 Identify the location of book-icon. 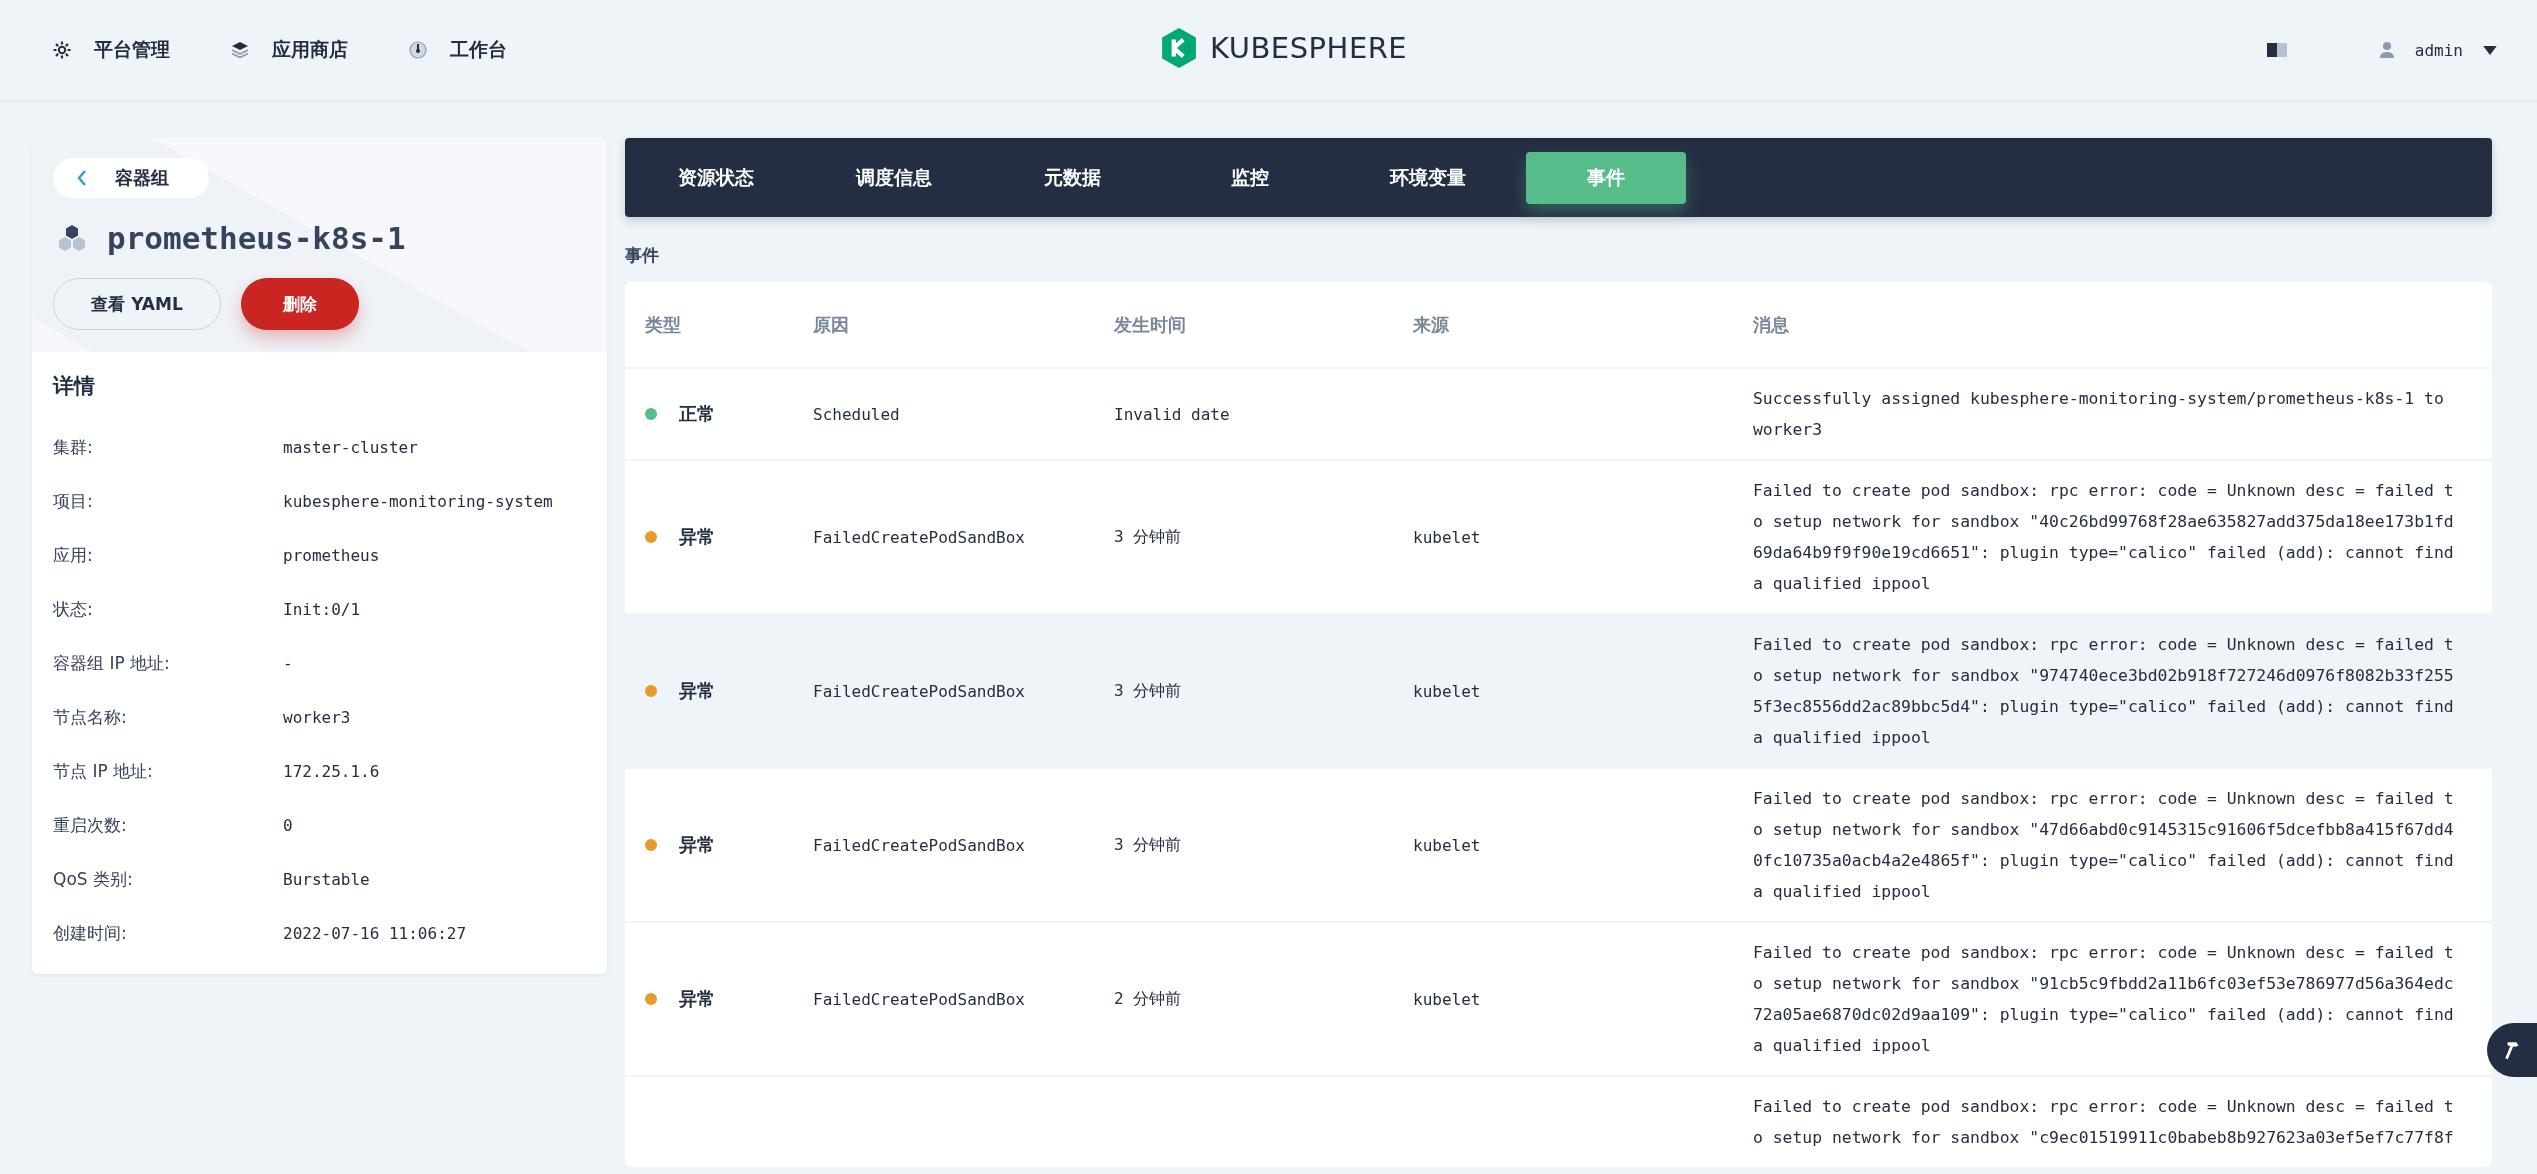
(2276, 50).